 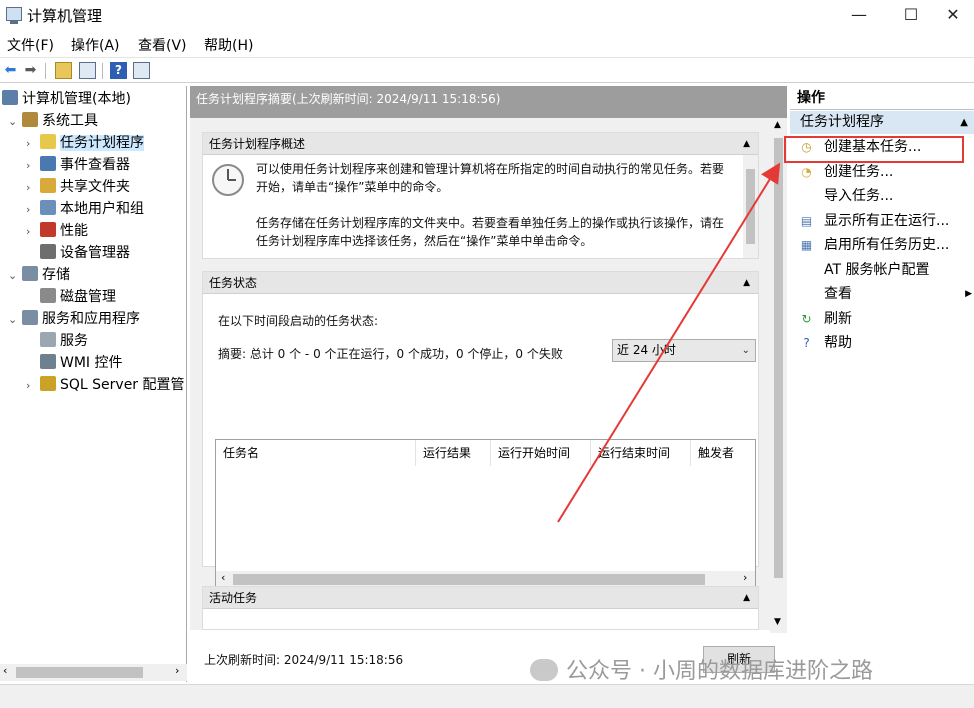 I want to click on disk-icon, so click(x=48, y=295).